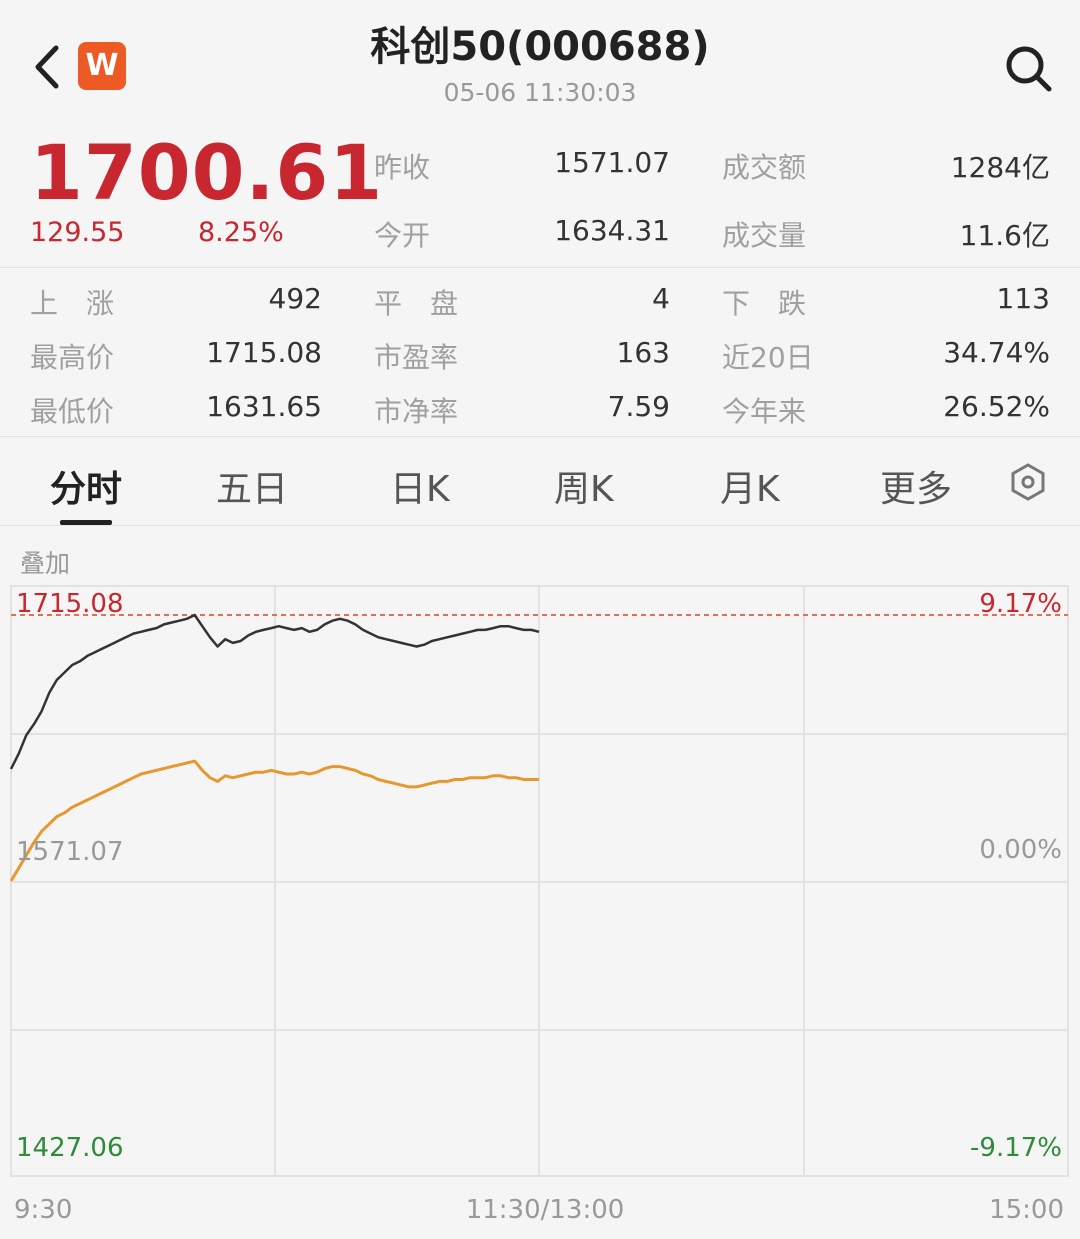  Describe the element at coordinates (70, 604) in the screenshot. I see `y-max-label: 1715.08` at that location.